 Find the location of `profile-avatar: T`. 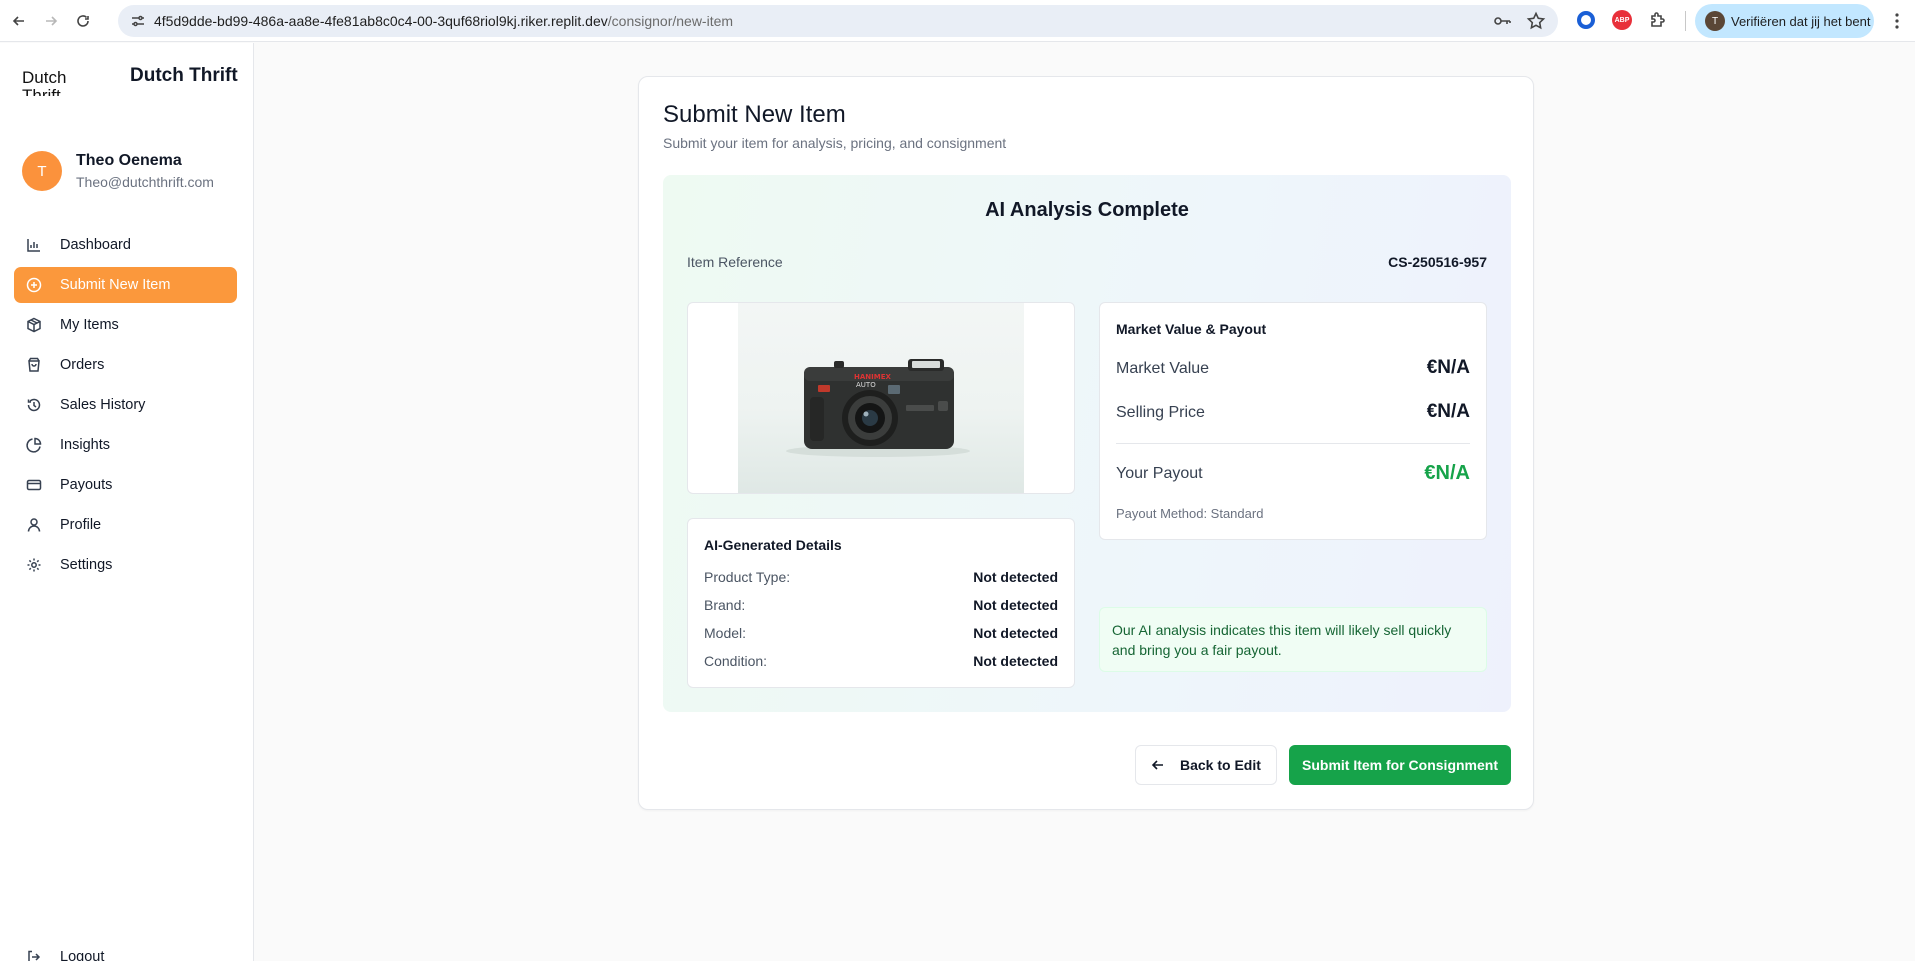

profile-avatar: T is located at coordinates (1715, 21).